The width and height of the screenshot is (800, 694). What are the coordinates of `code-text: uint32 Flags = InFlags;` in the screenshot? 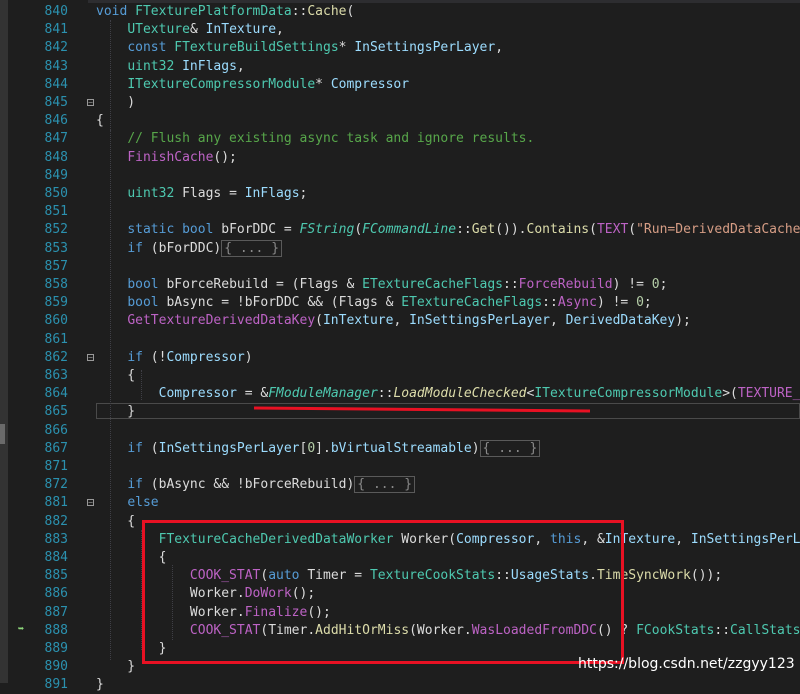 It's located at (217, 193).